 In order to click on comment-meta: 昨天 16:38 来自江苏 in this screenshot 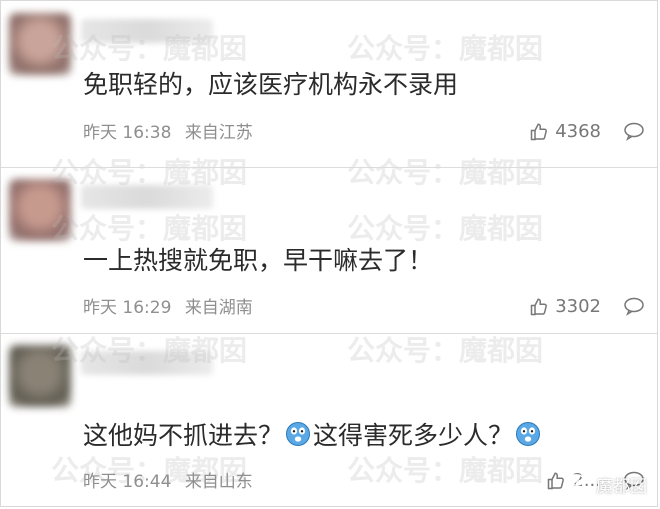, I will do `click(168, 133)`.